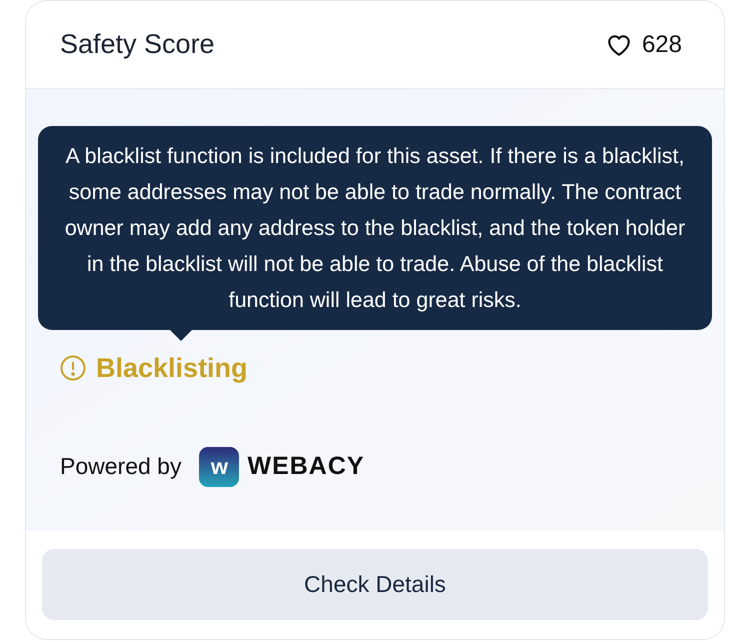  Describe the element at coordinates (375, 584) in the screenshot. I see `check-details-button: Check Details` at that location.